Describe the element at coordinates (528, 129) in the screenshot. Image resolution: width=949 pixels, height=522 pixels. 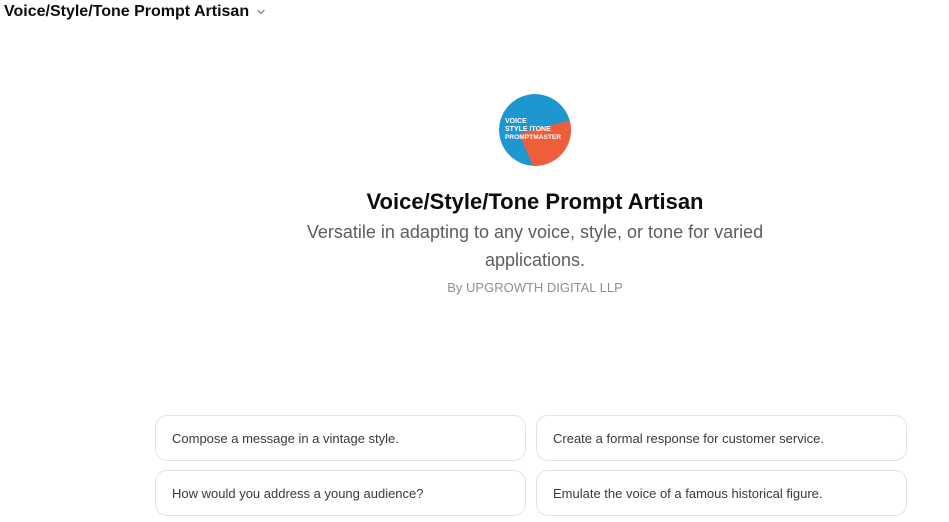
I see `logo-text-line2: STYLE /TONE` at that location.